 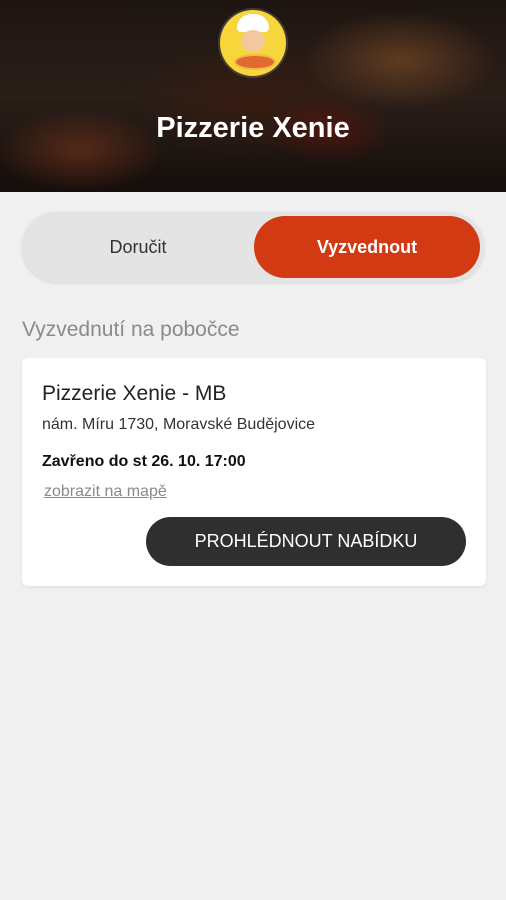 What do you see at coordinates (253, 128) in the screenshot?
I see `restaurant-title: Pizzerie Xenie` at bounding box center [253, 128].